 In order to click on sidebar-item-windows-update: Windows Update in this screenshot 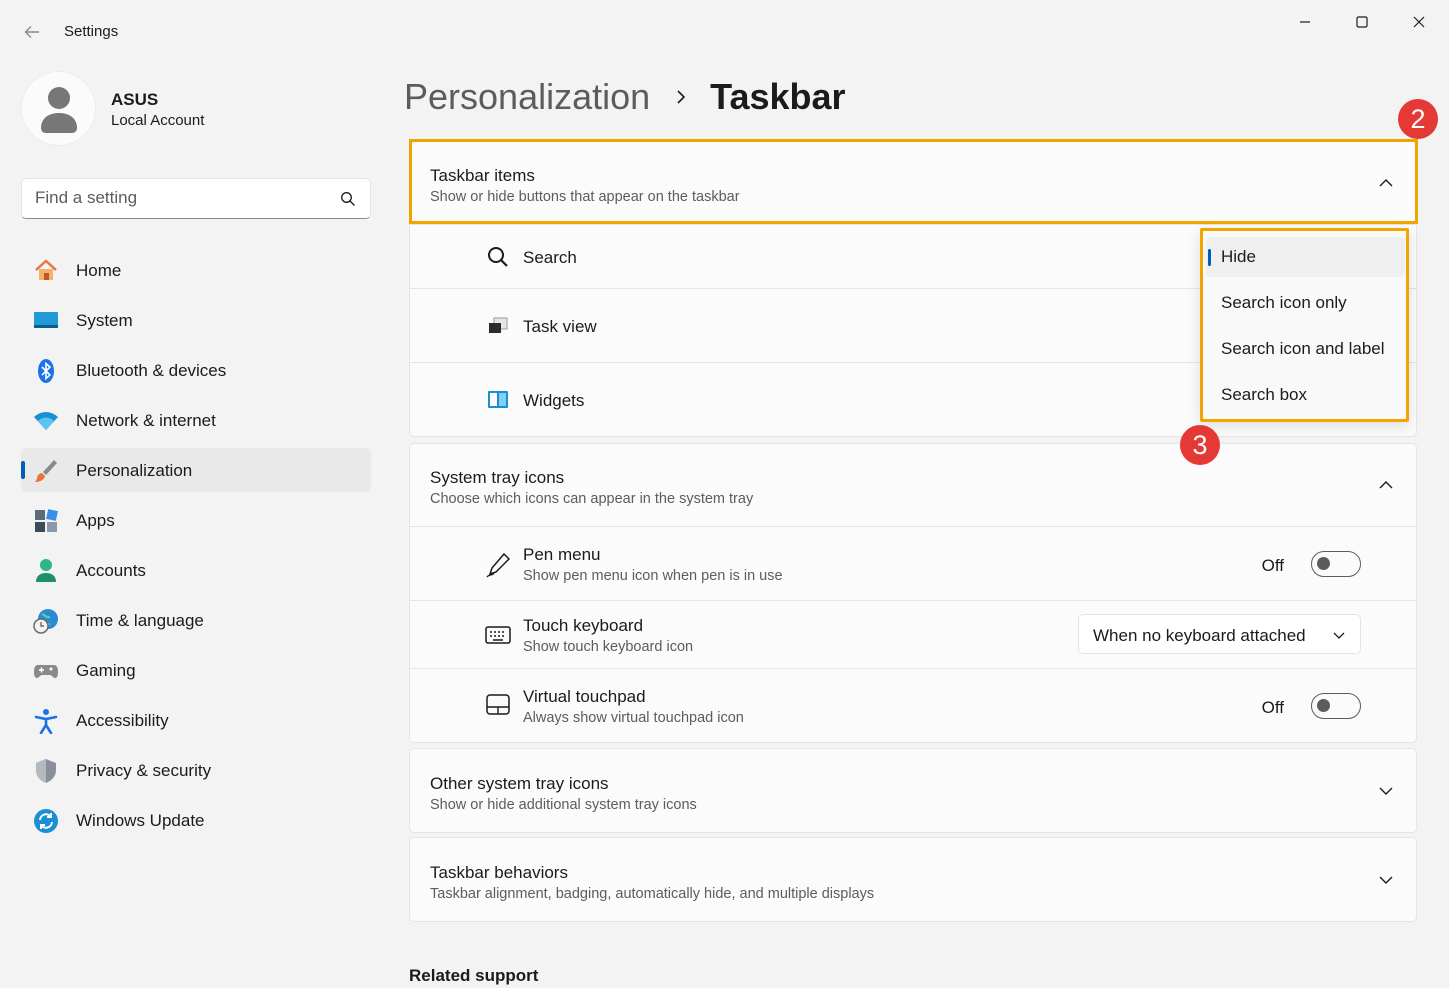, I will do `click(196, 820)`.